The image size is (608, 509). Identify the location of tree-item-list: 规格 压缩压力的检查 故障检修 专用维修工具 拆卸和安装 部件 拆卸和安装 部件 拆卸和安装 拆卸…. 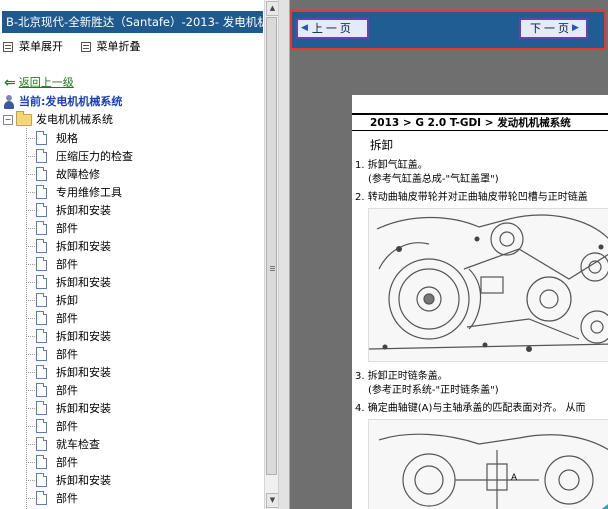
(79, 318).